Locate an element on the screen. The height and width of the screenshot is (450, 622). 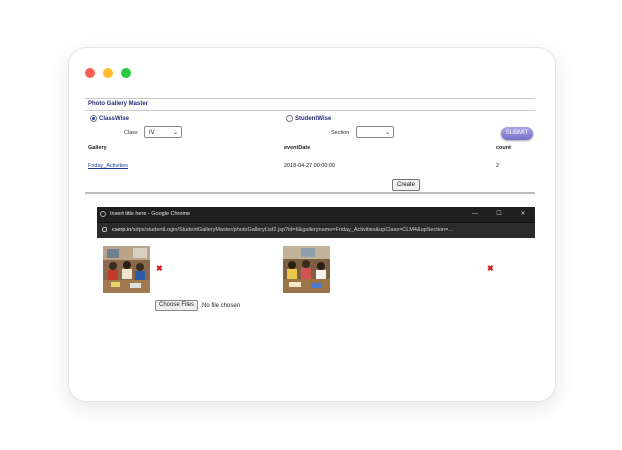
radio-unselected-icon is located at coordinates (289, 118).